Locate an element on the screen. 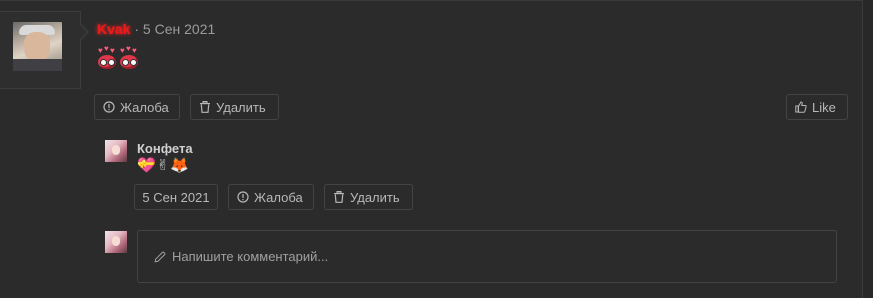  post-date: 5 Сен 2021 is located at coordinates (179, 29).